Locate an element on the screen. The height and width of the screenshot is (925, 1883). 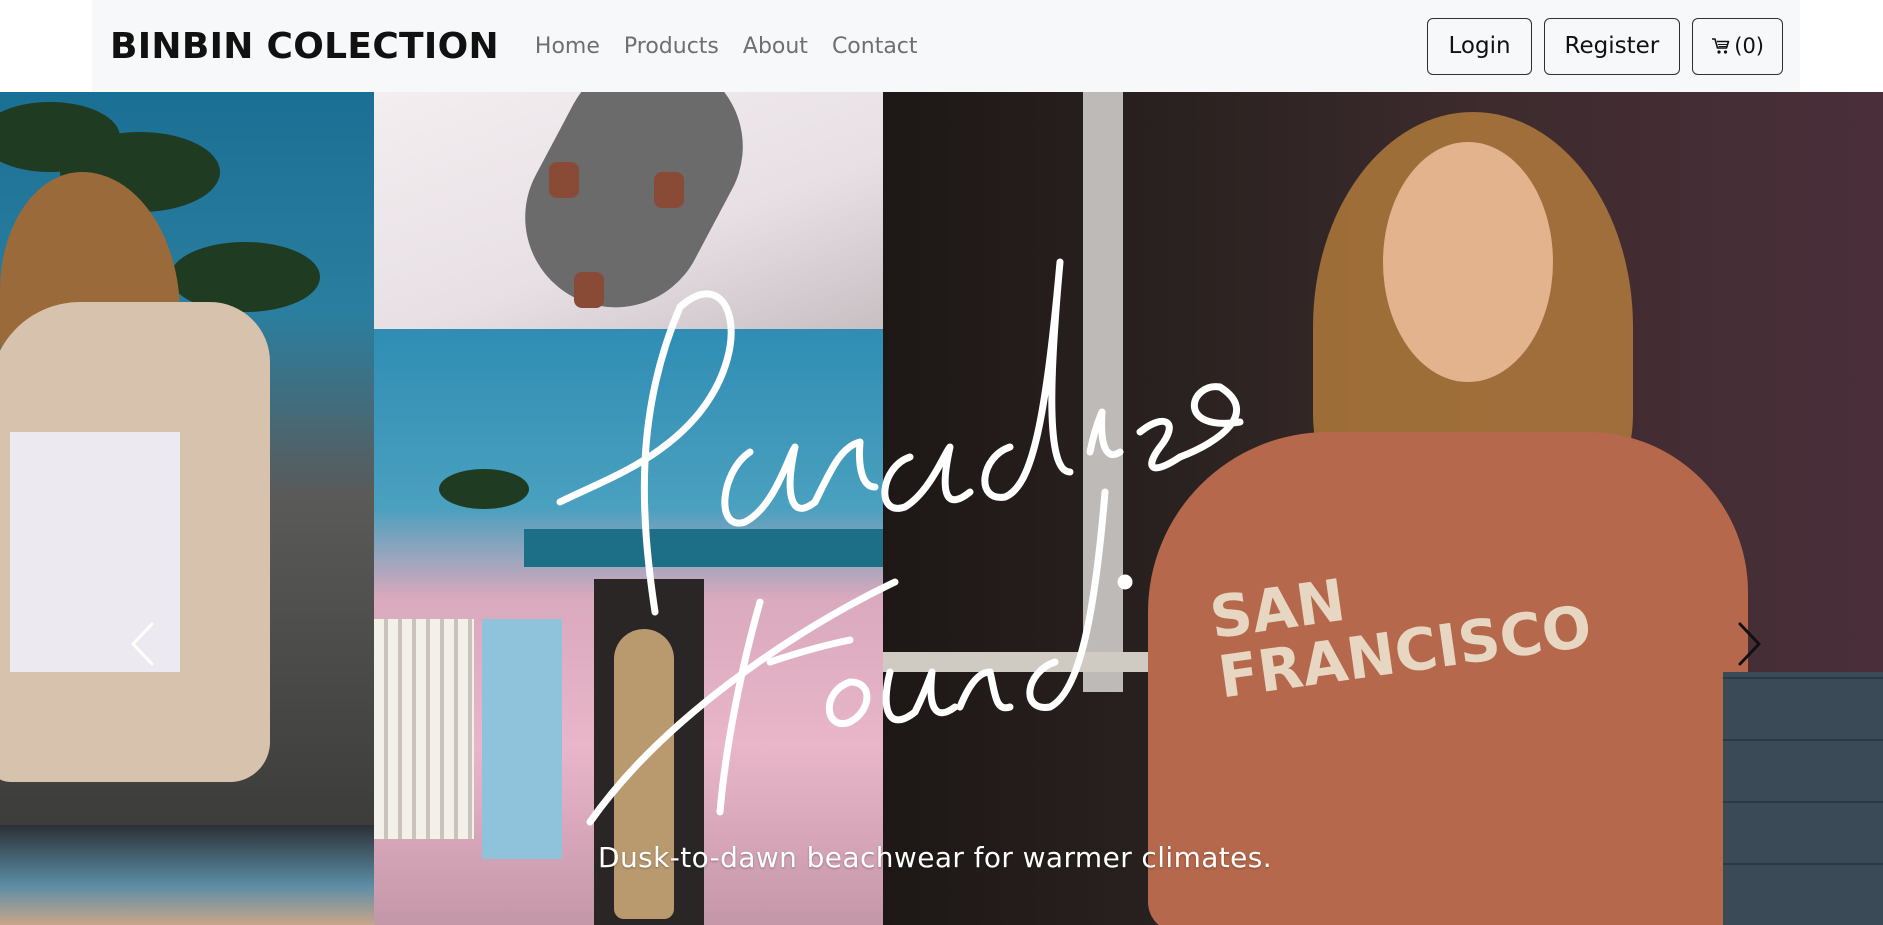
chevron-left-icon is located at coordinates (142, 644).